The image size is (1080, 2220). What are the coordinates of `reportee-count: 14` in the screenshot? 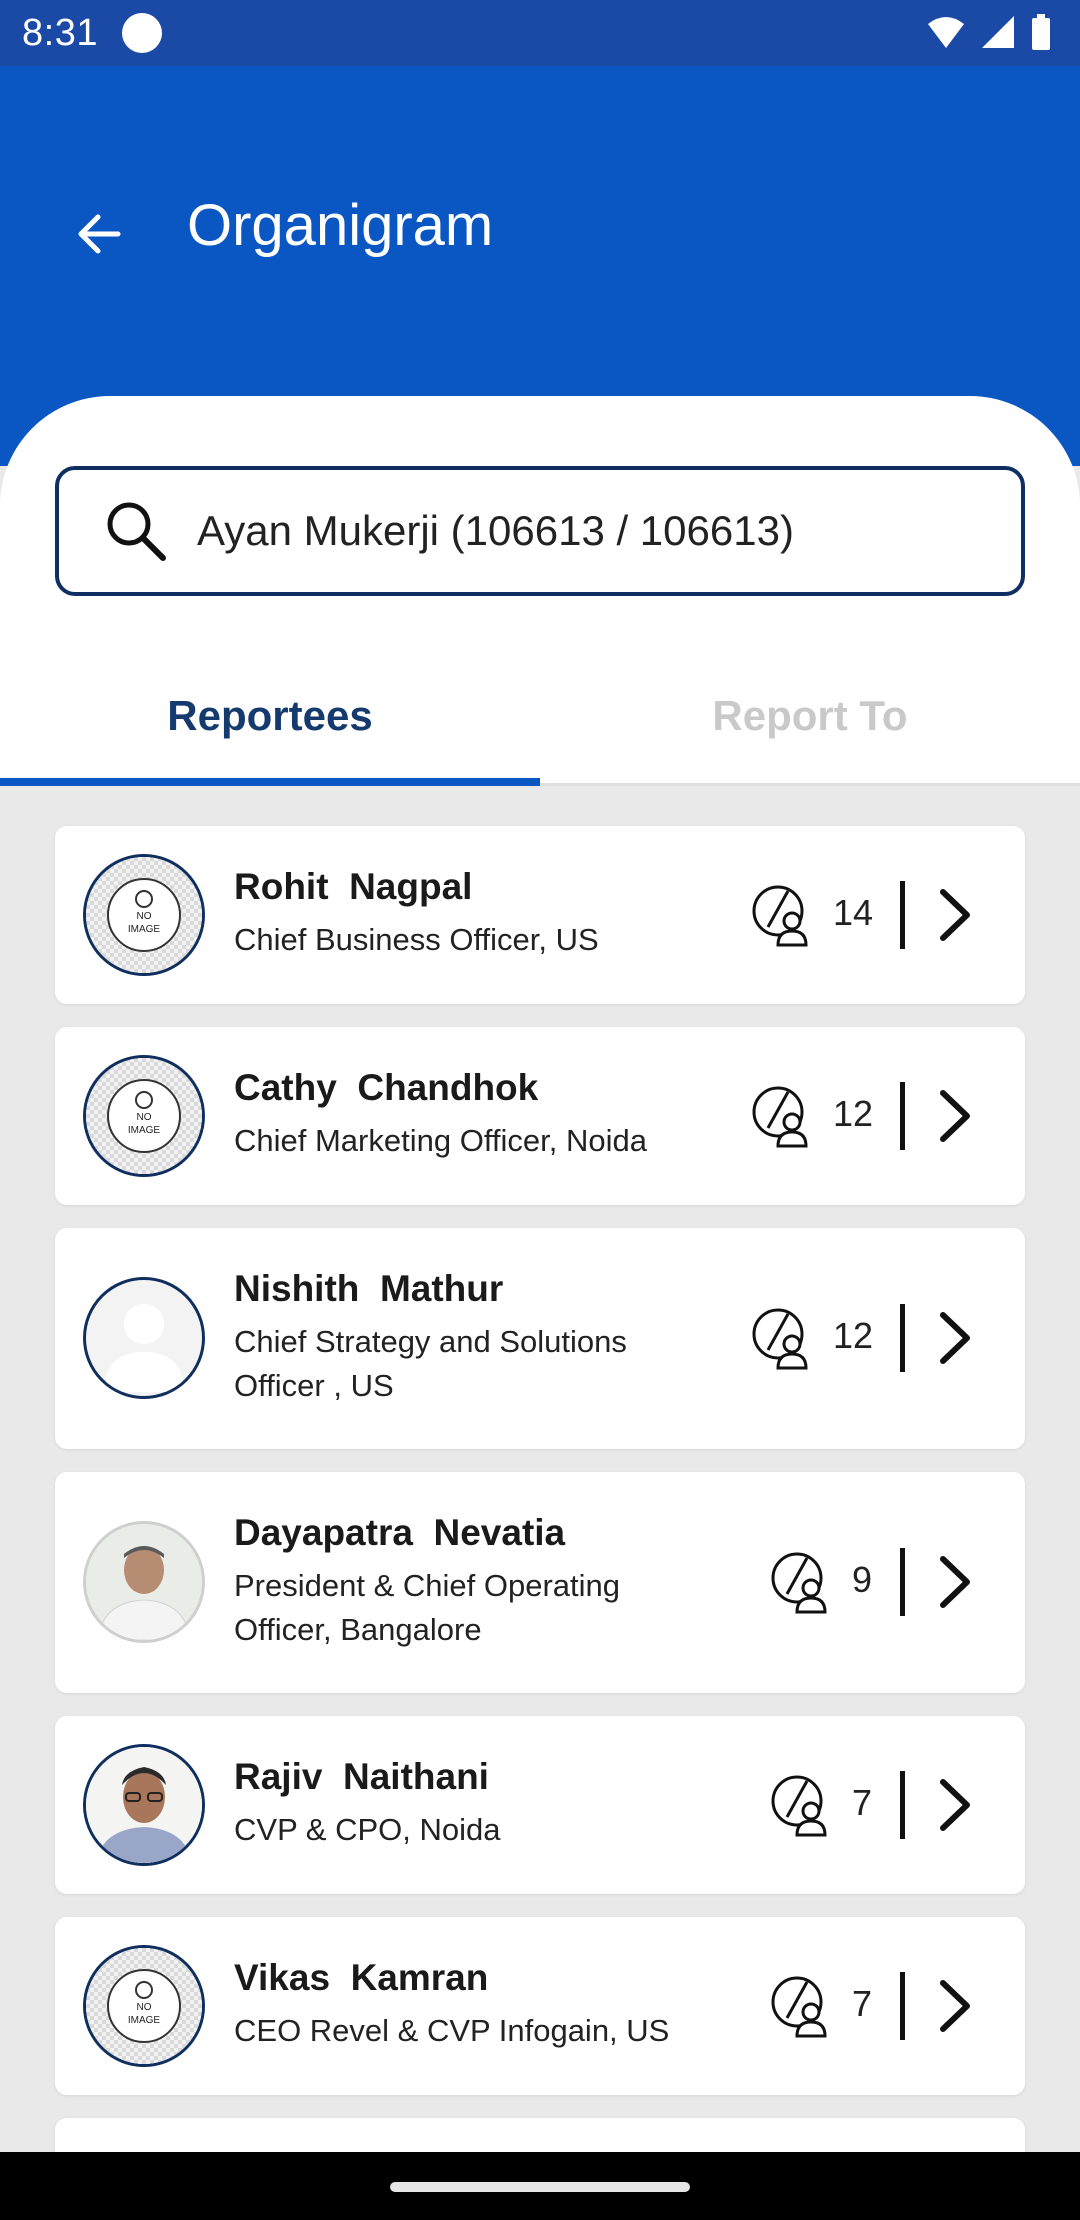 It's located at (853, 912).